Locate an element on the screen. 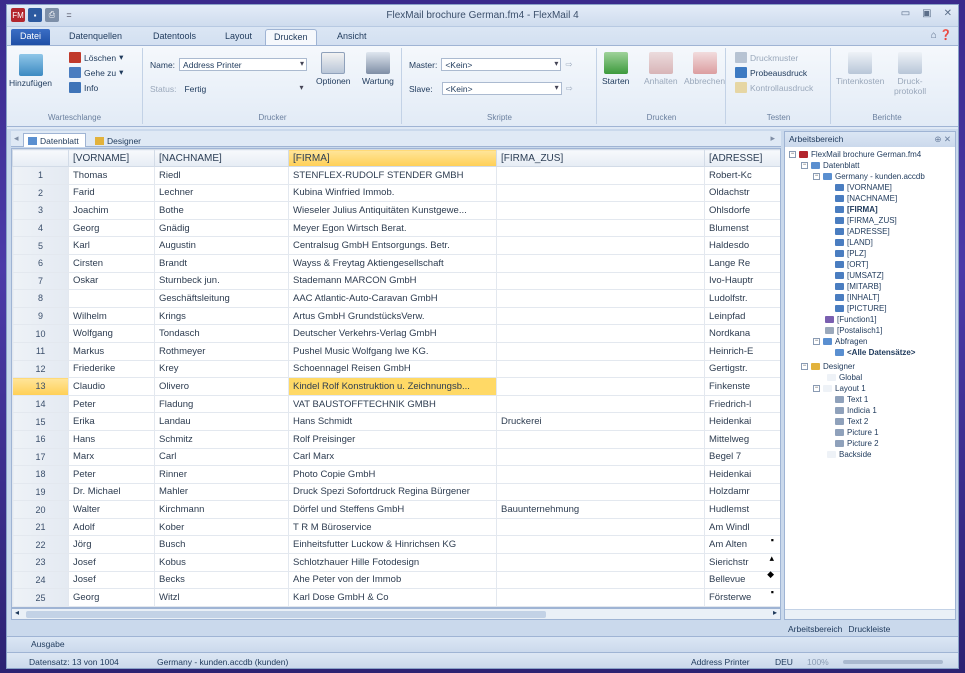 The image size is (965, 673). column-header: [FIRMA_ZUS] is located at coordinates (600, 158).